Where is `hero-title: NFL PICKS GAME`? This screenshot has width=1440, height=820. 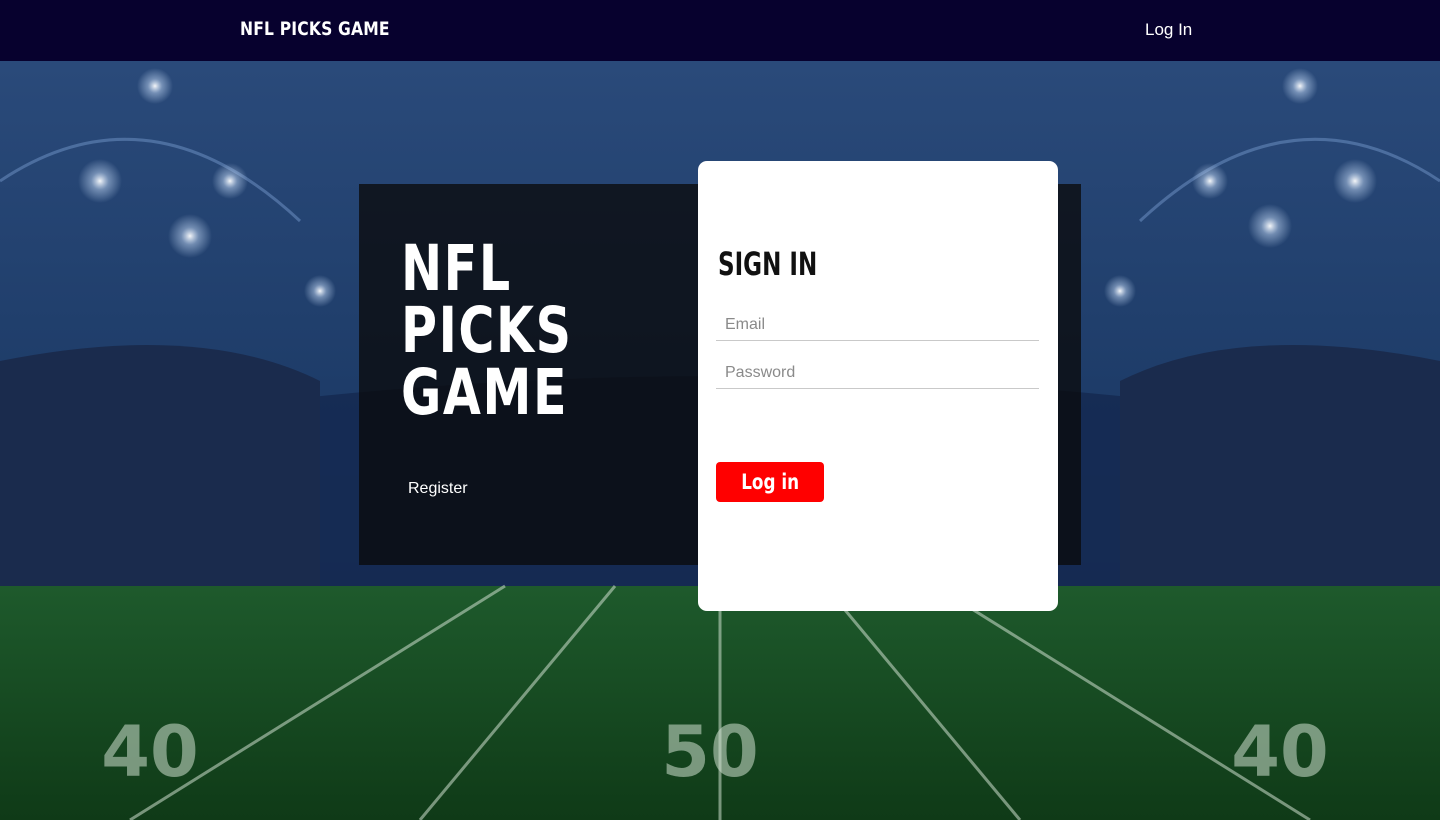 hero-title: NFL PICKS GAME is located at coordinates (487, 330).